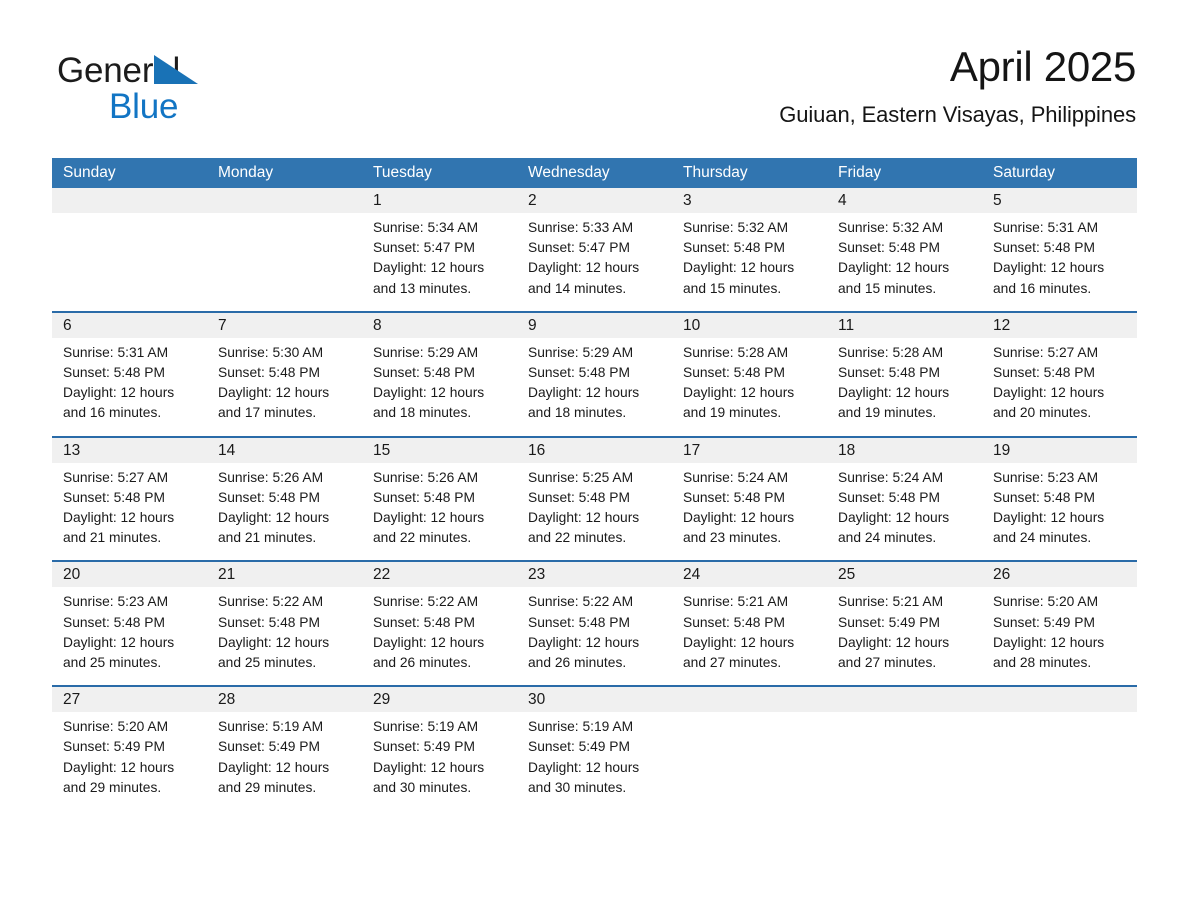 The width and height of the screenshot is (1188, 918). What do you see at coordinates (904, 450) in the screenshot?
I see `day-number-18: 18` at bounding box center [904, 450].